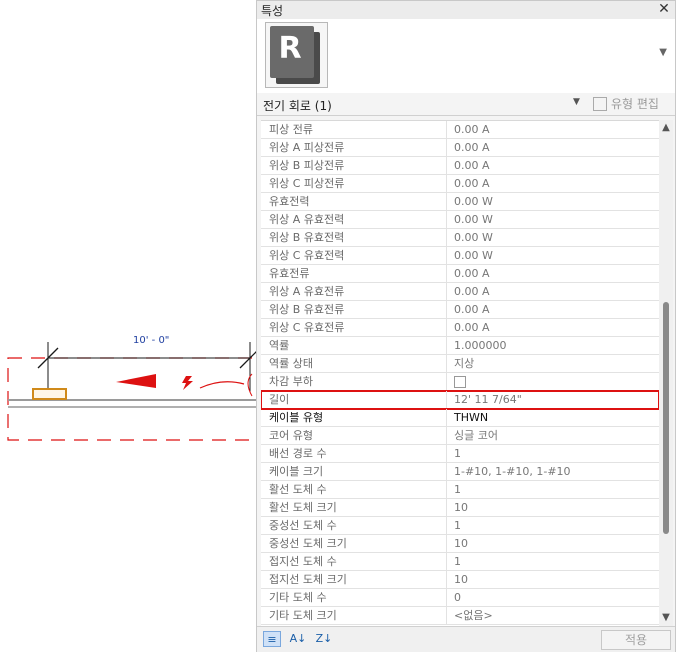 The width and height of the screenshot is (678, 654). What do you see at coordinates (272, 11) in the screenshot?
I see `palette-title: 특성` at bounding box center [272, 11].